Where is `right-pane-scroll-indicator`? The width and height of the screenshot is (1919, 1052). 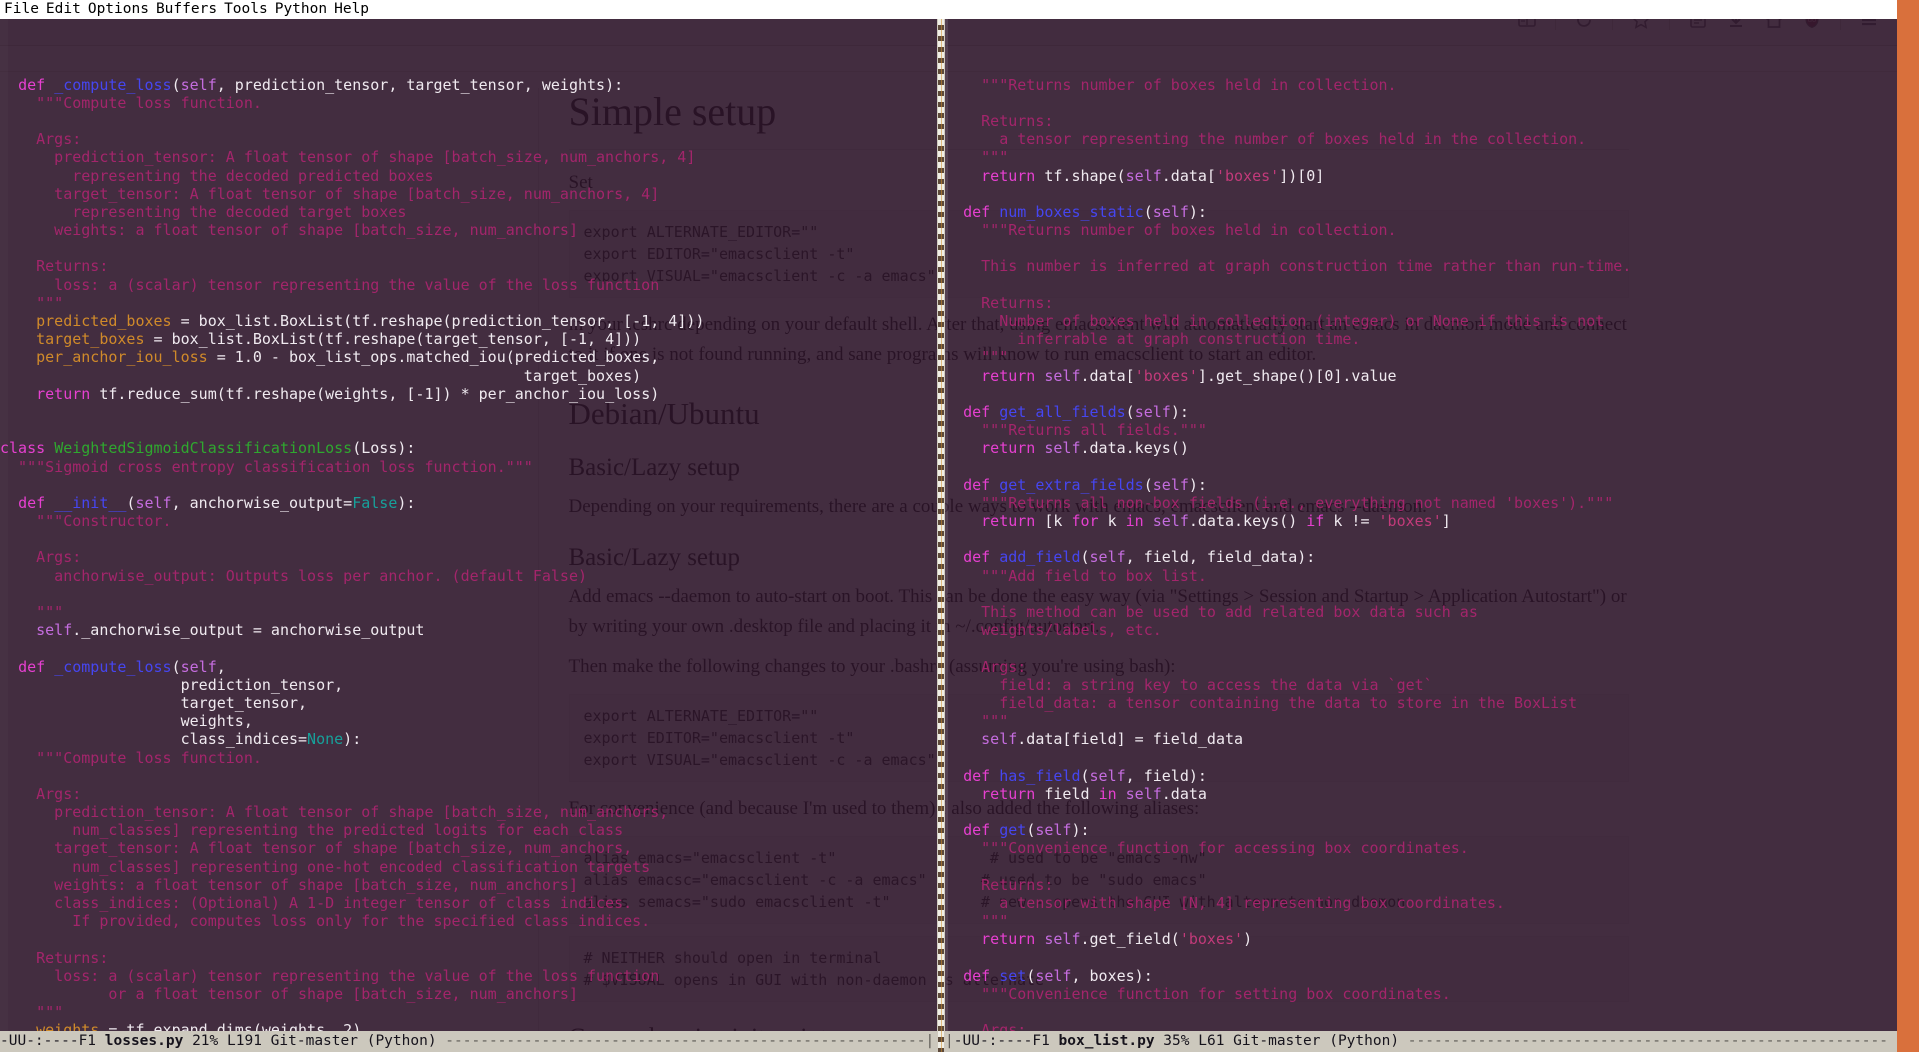 right-pane-scroll-indicator is located at coordinates (947, 525).